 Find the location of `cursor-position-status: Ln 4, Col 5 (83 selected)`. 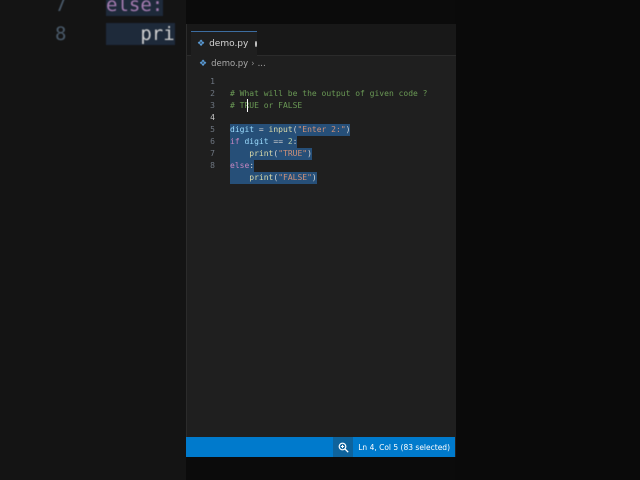

cursor-position-status: Ln 4, Col 5 (83 selected) is located at coordinates (404, 447).